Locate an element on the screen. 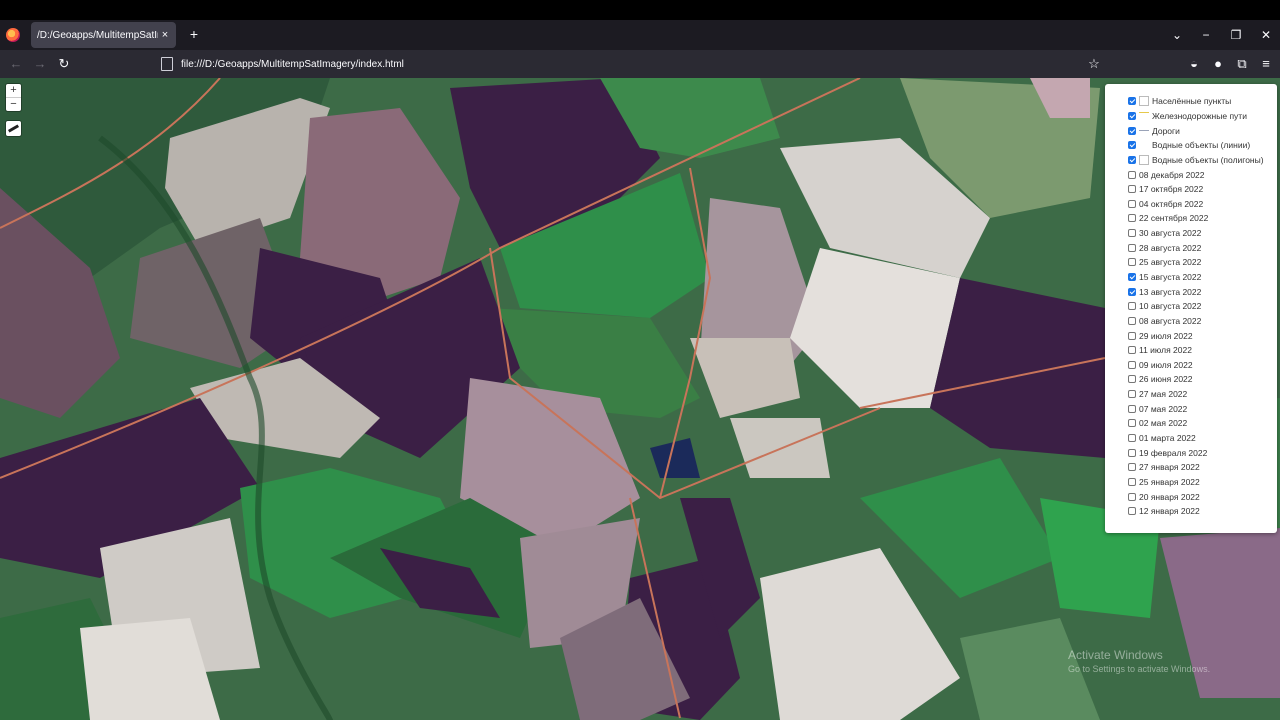 The image size is (1280, 720). layer-item: 10 августа 2022 is located at coordinates (1191, 306).